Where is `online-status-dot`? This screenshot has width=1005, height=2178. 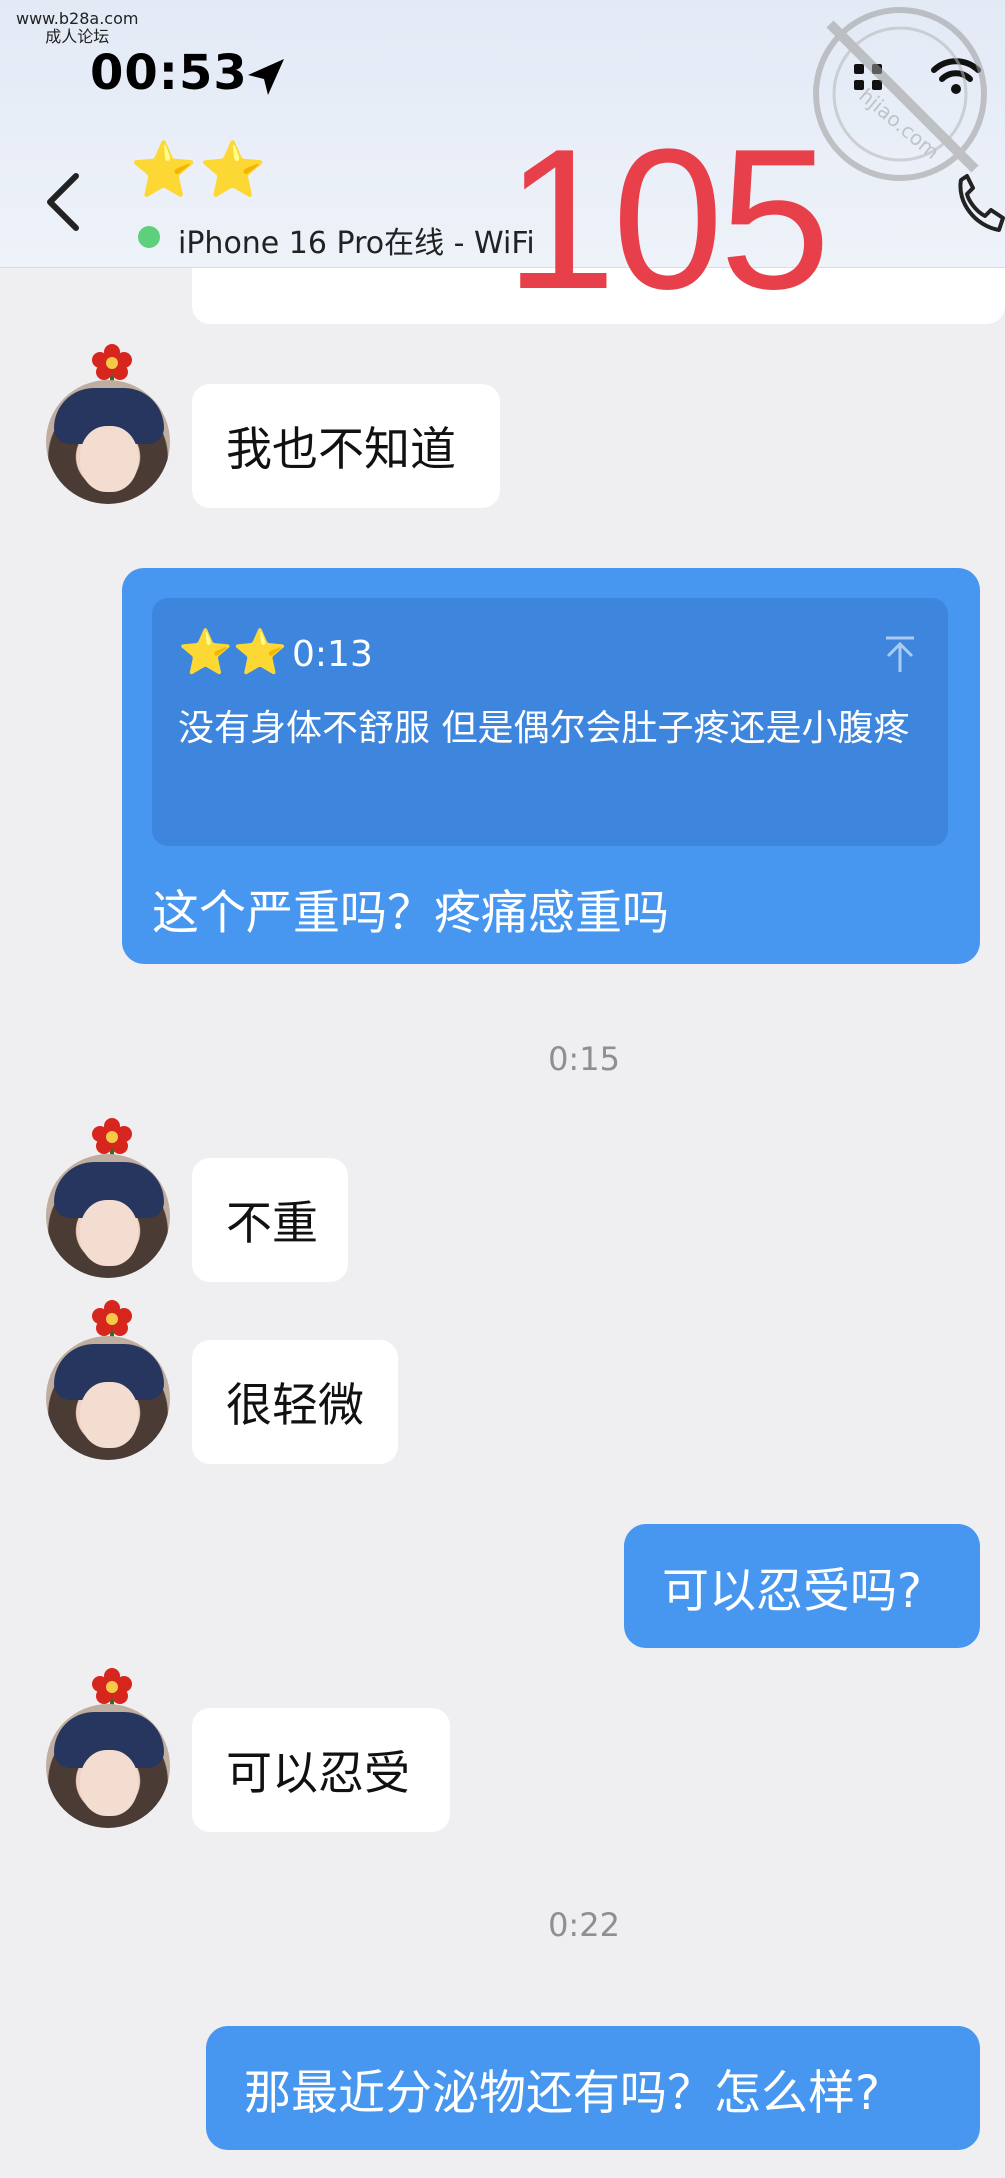 online-status-dot is located at coordinates (149, 237).